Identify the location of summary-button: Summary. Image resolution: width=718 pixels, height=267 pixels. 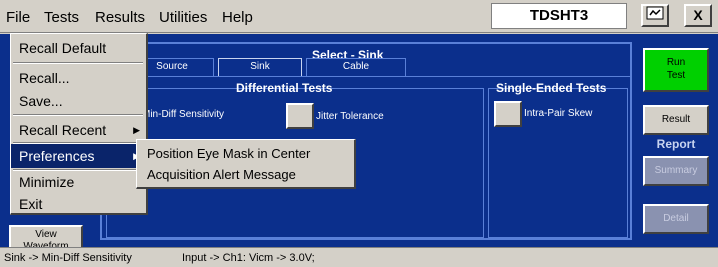
(676, 171).